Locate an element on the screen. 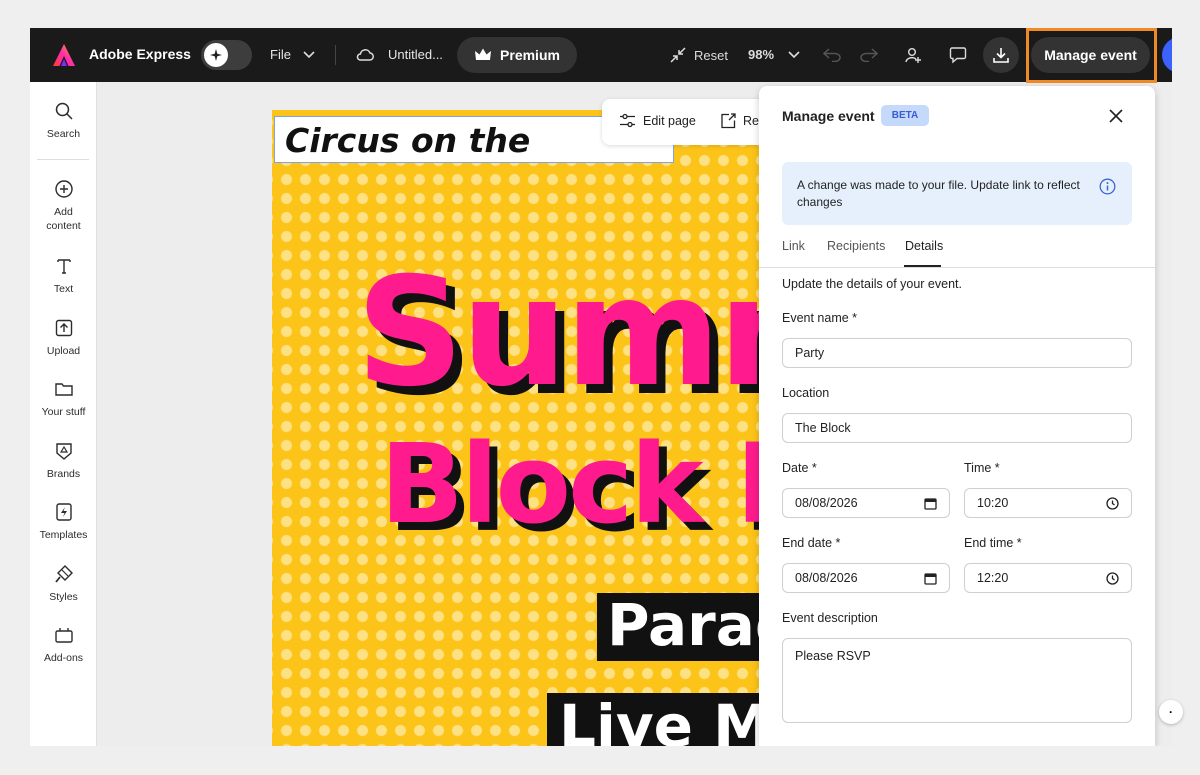  end-date-value: 08/08/2026 is located at coordinates (826, 578).